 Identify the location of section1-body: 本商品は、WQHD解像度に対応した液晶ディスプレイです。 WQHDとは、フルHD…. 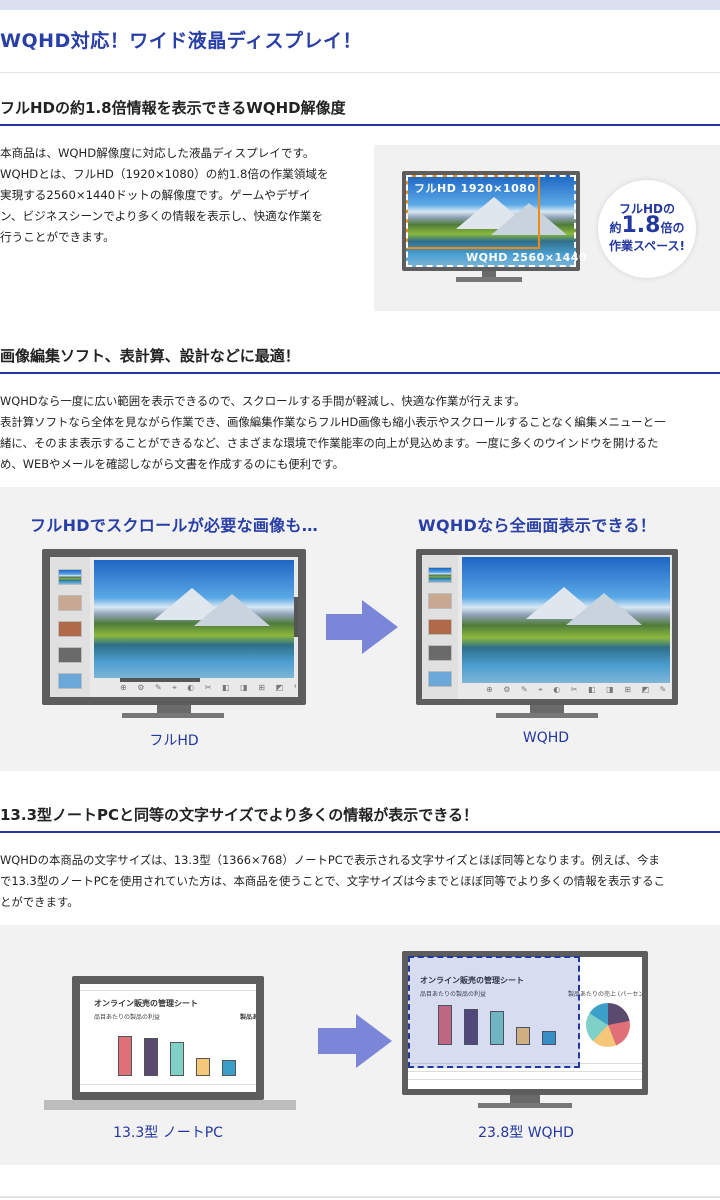
(175, 195).